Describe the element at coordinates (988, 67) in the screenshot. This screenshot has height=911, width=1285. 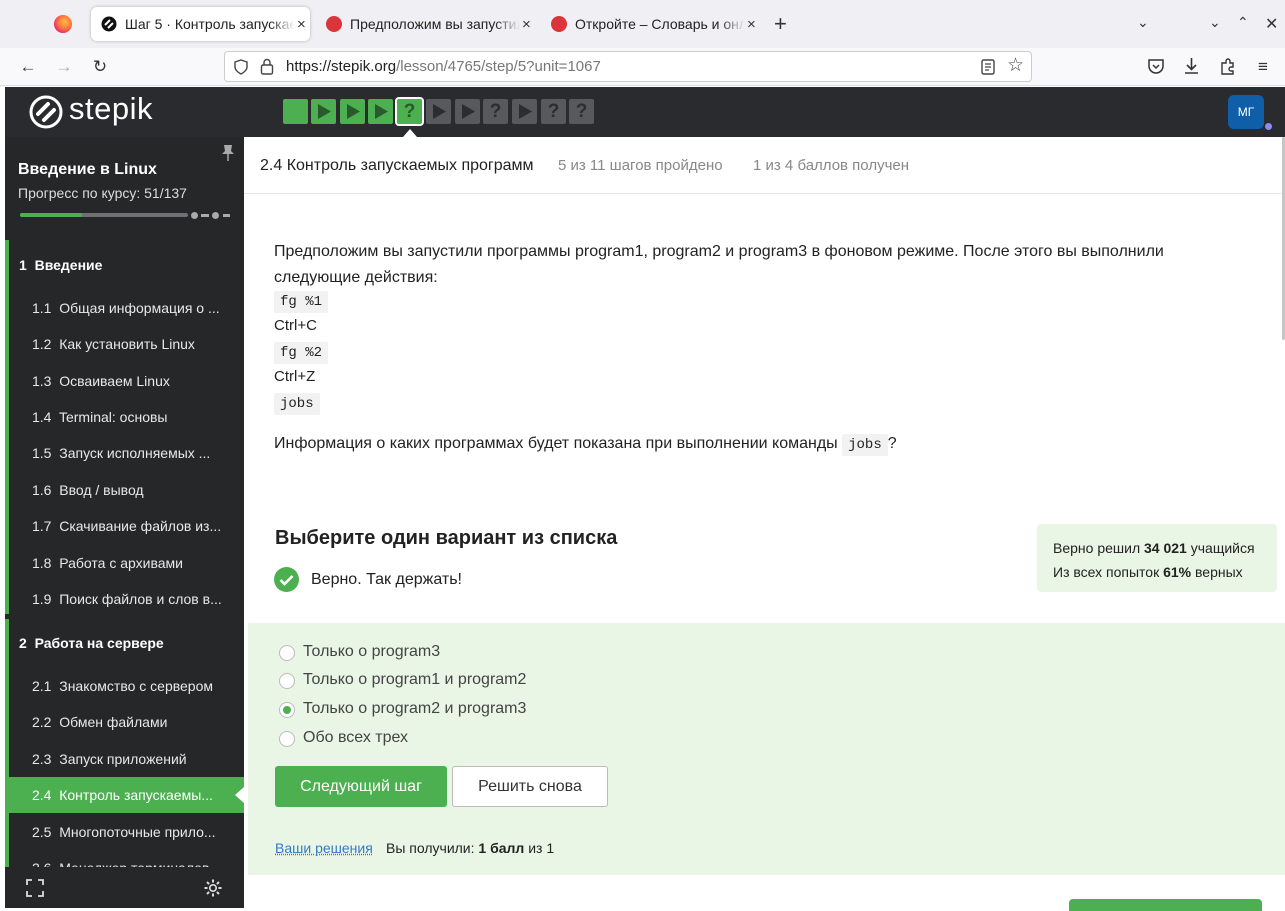
I see `reader-view-icon` at that location.